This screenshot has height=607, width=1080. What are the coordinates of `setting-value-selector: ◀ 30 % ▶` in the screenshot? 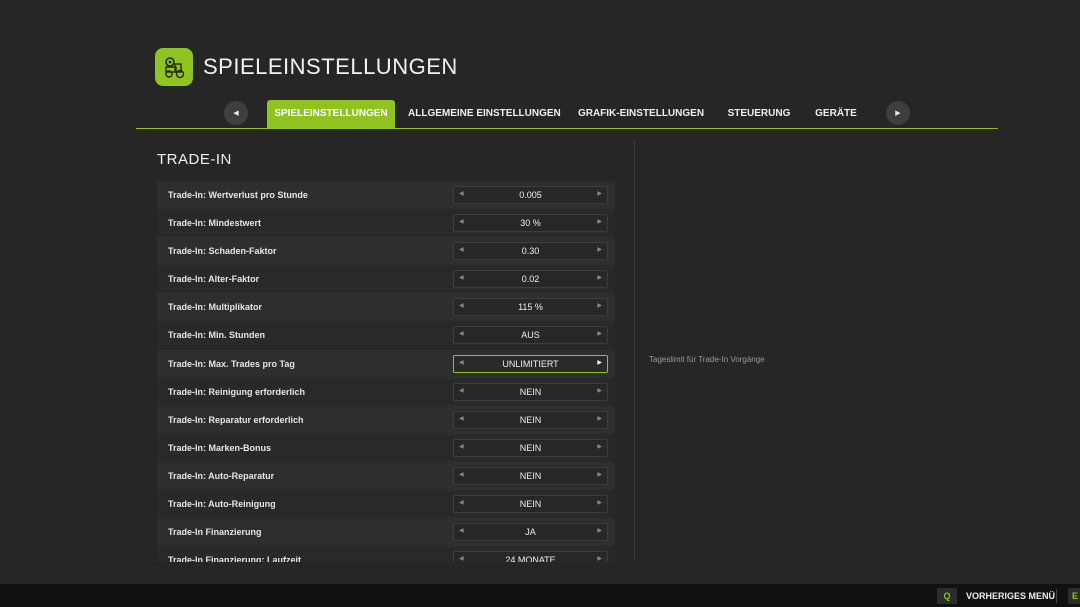 It's located at (530, 223).